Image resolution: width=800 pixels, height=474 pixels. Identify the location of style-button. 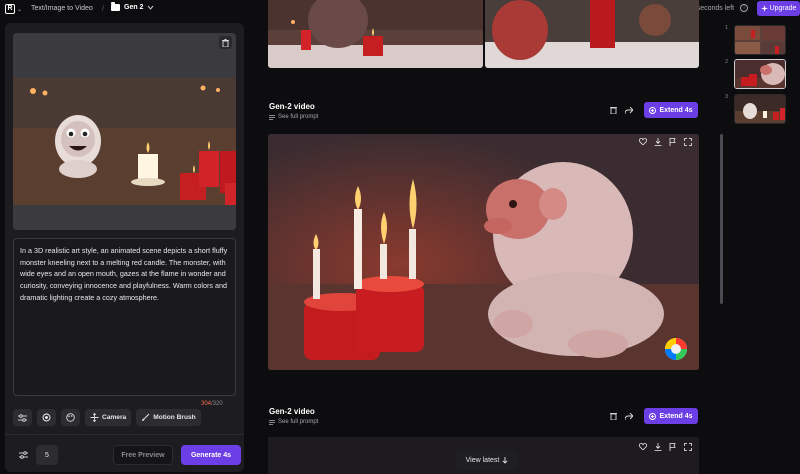
(70, 417).